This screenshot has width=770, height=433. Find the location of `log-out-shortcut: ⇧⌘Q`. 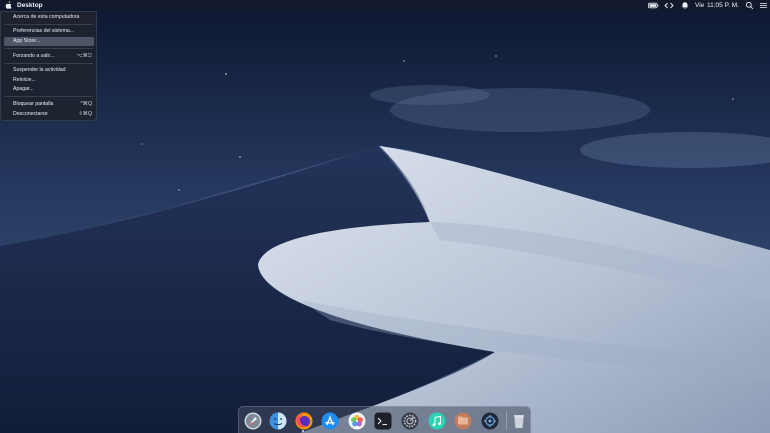

log-out-shortcut: ⇧⌘Q is located at coordinates (85, 114).